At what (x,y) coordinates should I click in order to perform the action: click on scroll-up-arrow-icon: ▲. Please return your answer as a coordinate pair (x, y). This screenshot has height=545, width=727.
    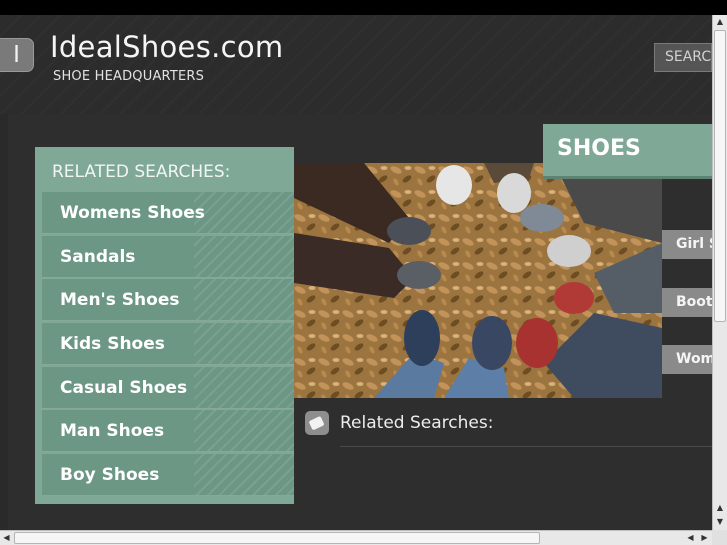
    Looking at the image, I should click on (720, 21).